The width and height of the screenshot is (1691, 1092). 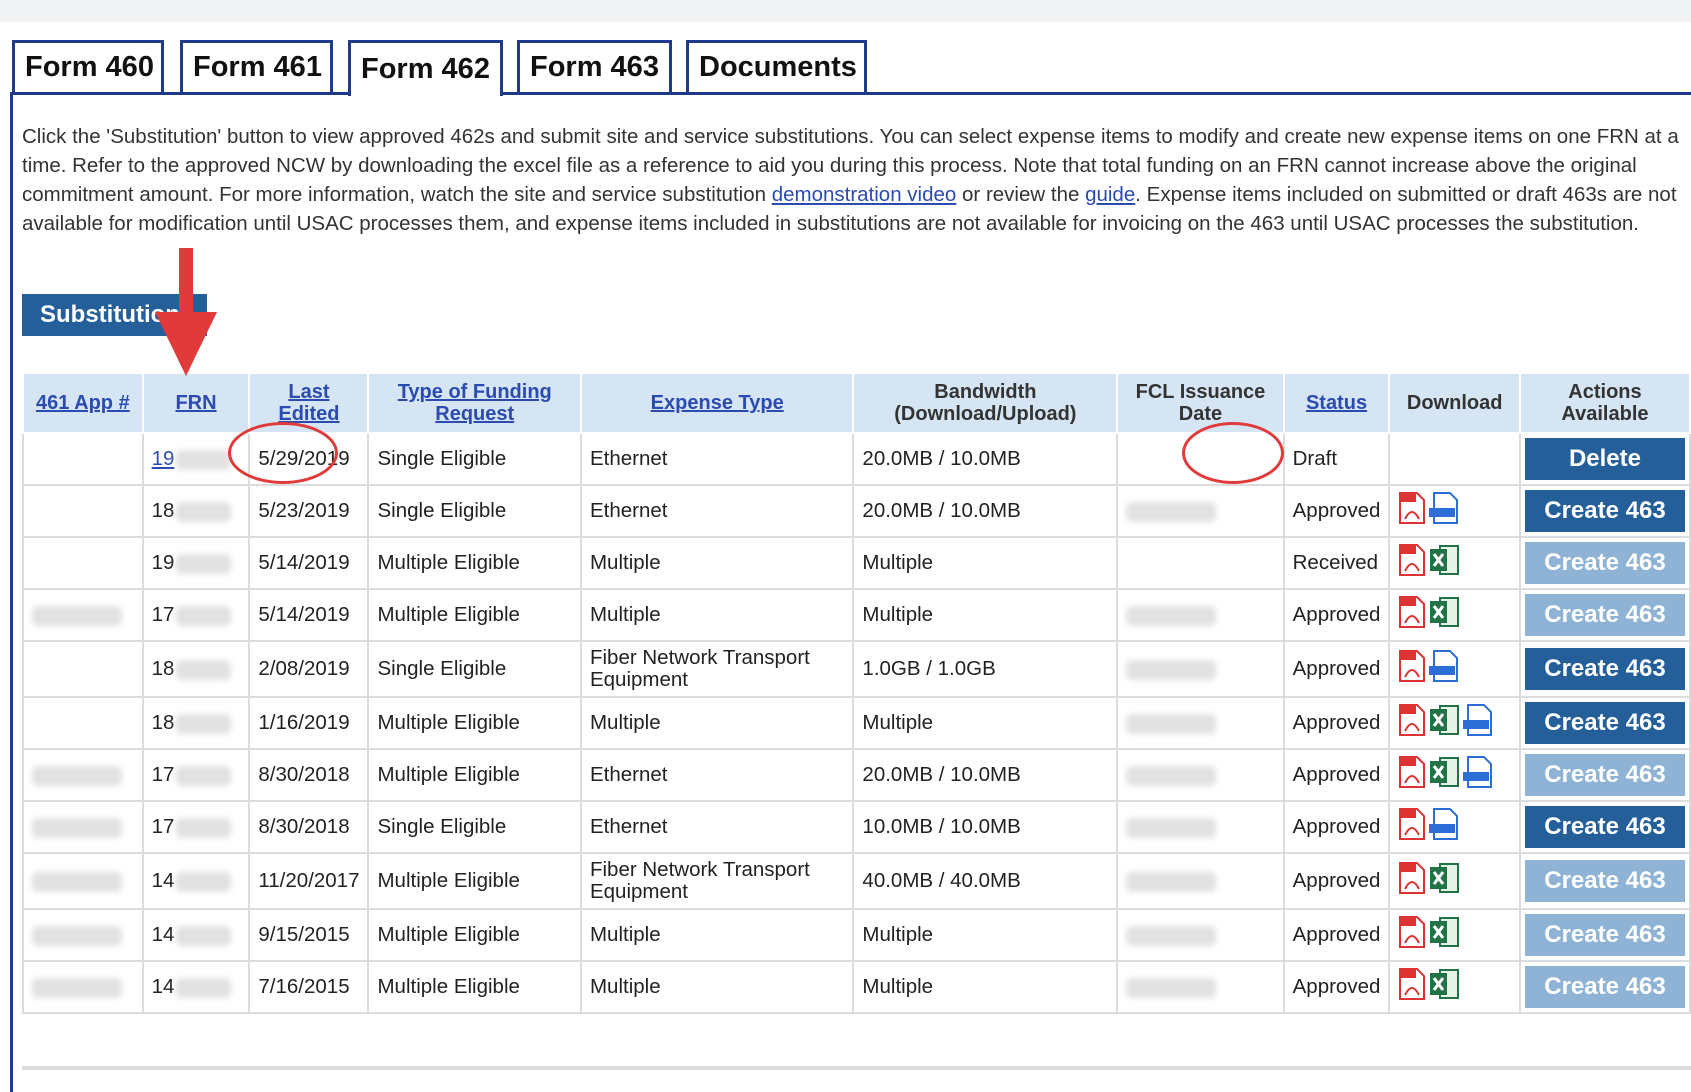 I want to click on tab-form-463: Form 463, so click(x=594, y=66).